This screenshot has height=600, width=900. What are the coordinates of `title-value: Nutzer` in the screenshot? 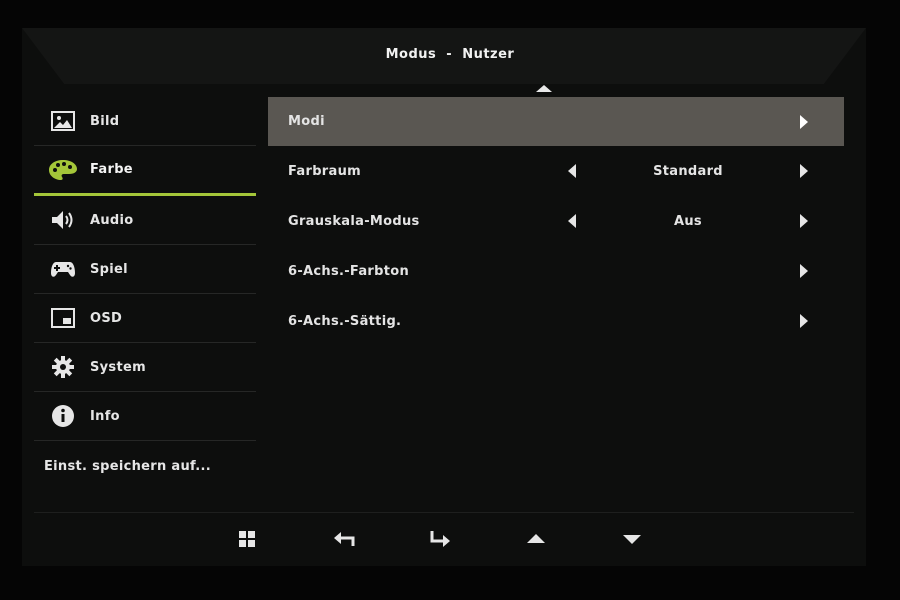 It's located at (488, 54).